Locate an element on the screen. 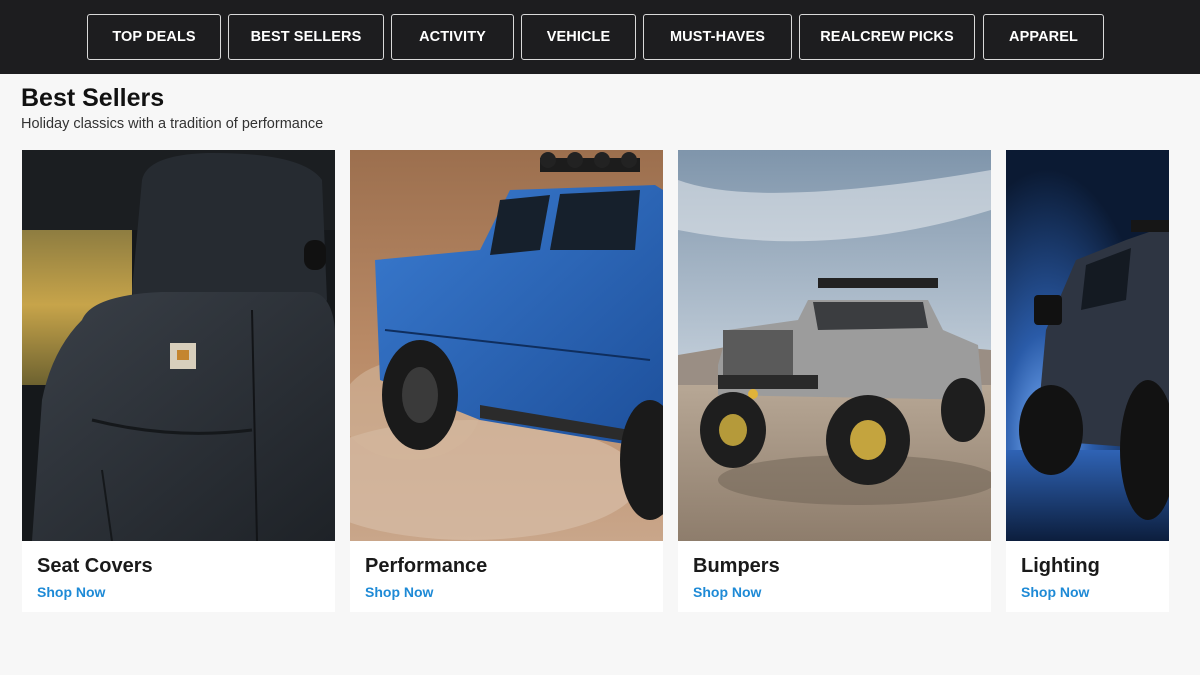  category-card-lighting: Lighting Shop Now is located at coordinates (1087, 381).